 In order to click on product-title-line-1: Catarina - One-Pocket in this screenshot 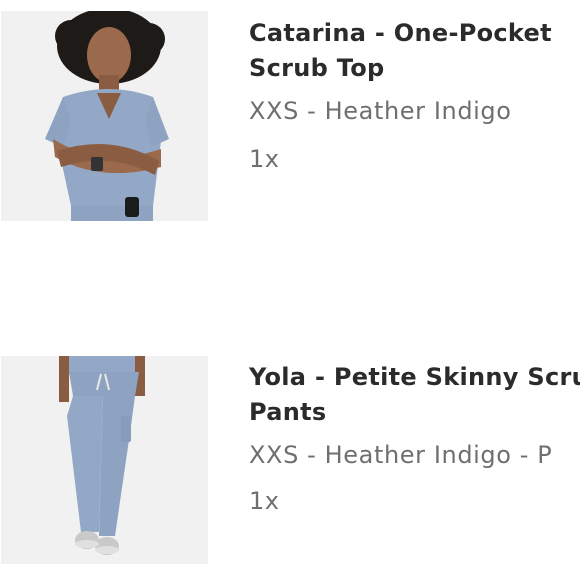, I will do `click(400, 33)`.